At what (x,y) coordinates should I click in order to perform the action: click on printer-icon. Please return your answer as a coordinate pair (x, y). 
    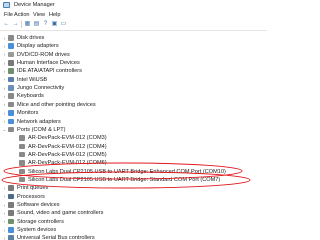
    Looking at the image, I should click on (11, 188).